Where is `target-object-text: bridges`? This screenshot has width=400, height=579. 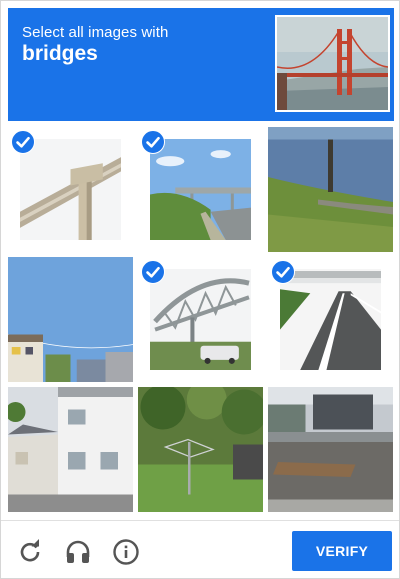
target-object-text: bridges is located at coordinates (60, 53).